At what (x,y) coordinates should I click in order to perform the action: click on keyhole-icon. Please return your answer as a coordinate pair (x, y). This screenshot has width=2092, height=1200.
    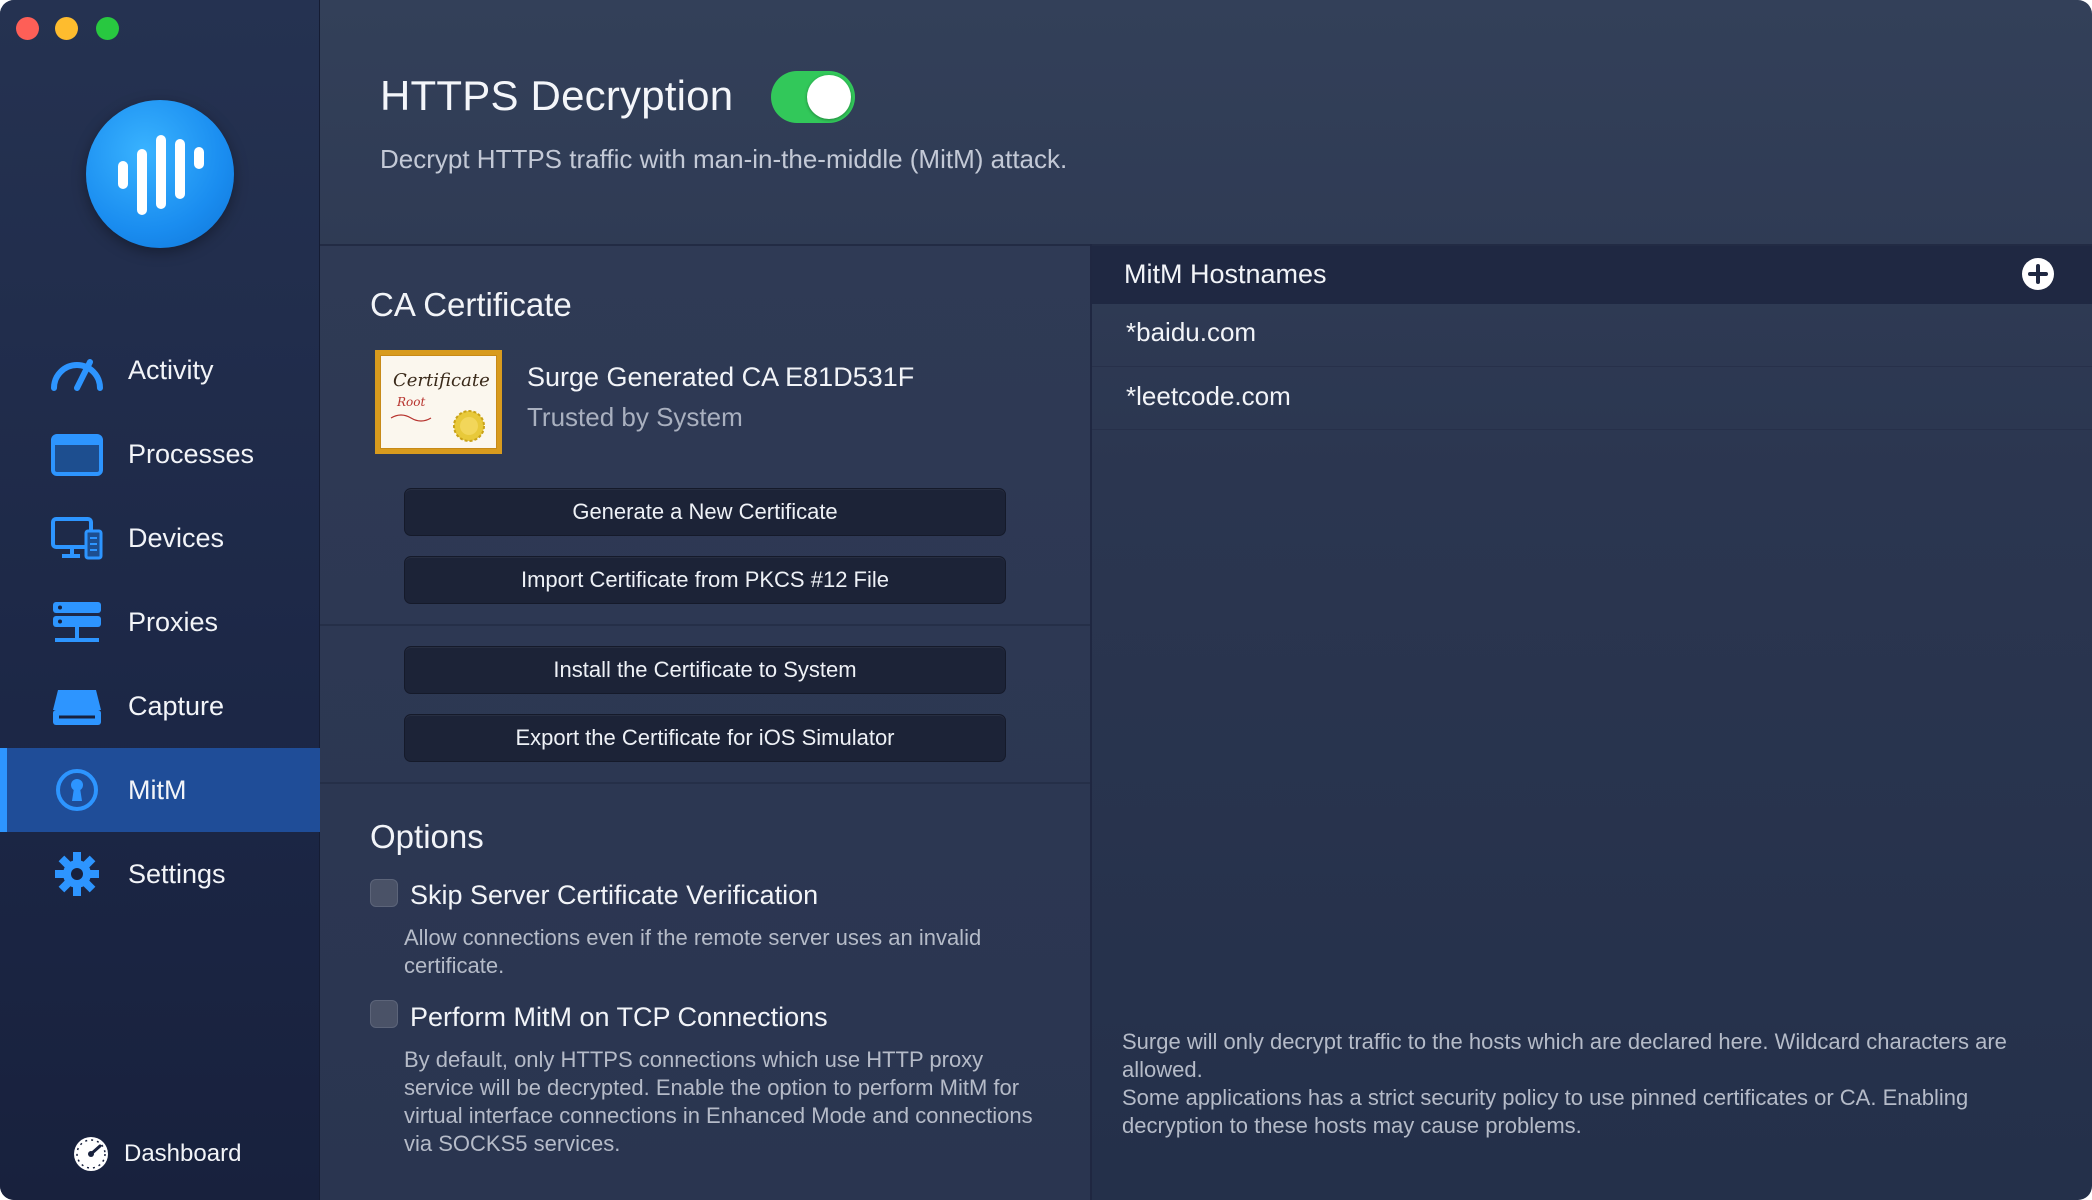
    Looking at the image, I should click on (77, 790).